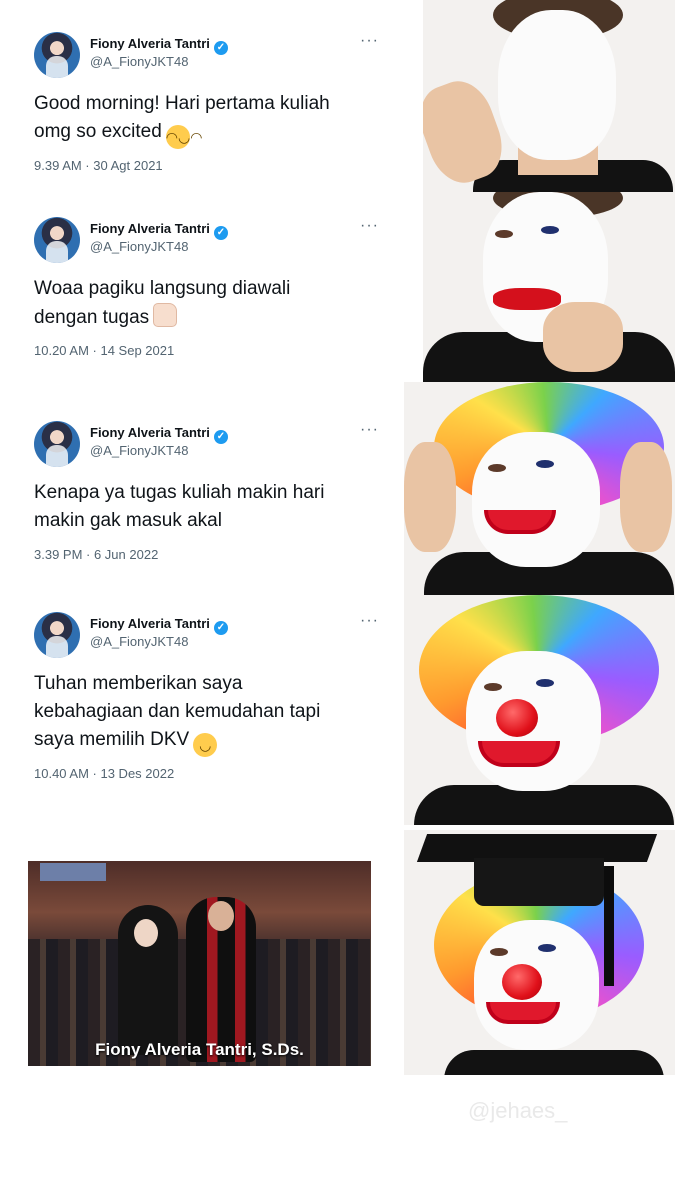 The height and width of the screenshot is (1200, 675). I want to click on tweet-text-line: dengan tugas, so click(204, 317).